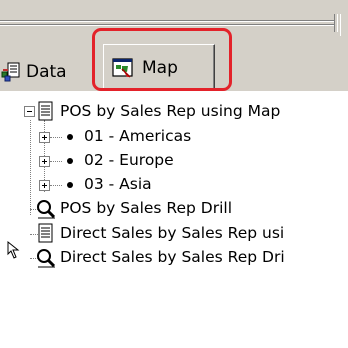 The image size is (348, 348). Describe the element at coordinates (11, 72) in the screenshot. I see `data-report-icon` at that location.